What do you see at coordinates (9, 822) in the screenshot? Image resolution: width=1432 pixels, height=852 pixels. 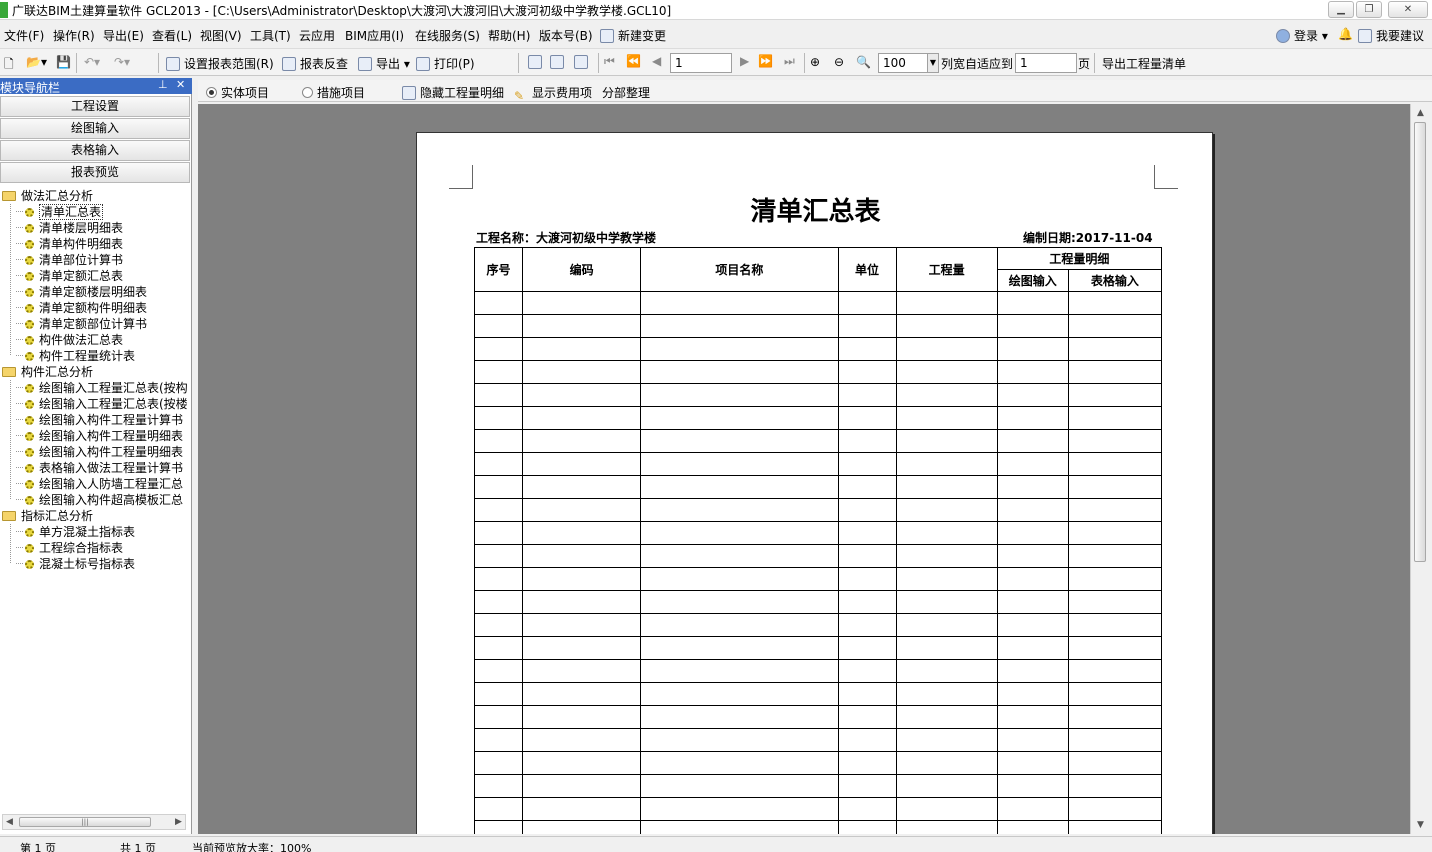 I see `scroll-left-icon: ◀` at bounding box center [9, 822].